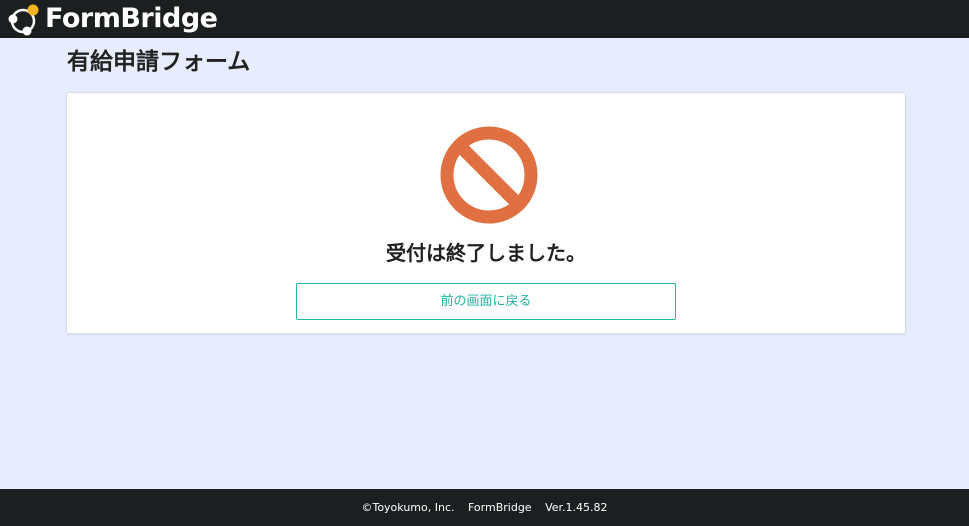  Describe the element at coordinates (23, 19) in the screenshot. I see `formbridge-logo-icon` at that location.